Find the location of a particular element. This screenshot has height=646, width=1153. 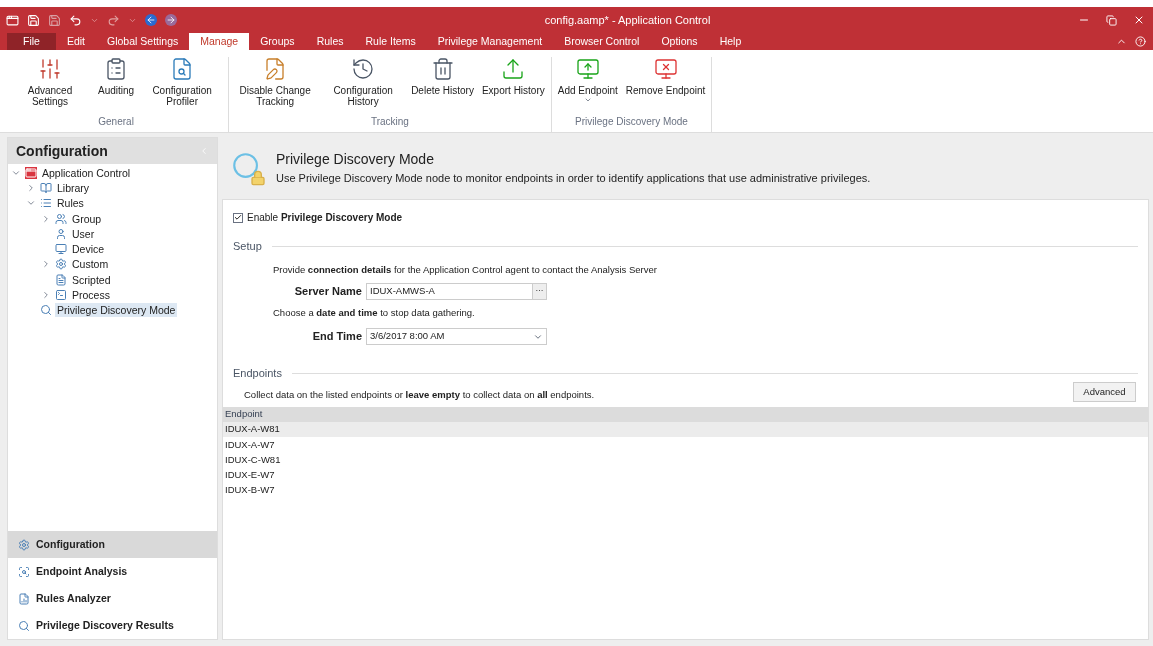

server-name-field: IDUX-AMWS-A ··· is located at coordinates (456, 291).